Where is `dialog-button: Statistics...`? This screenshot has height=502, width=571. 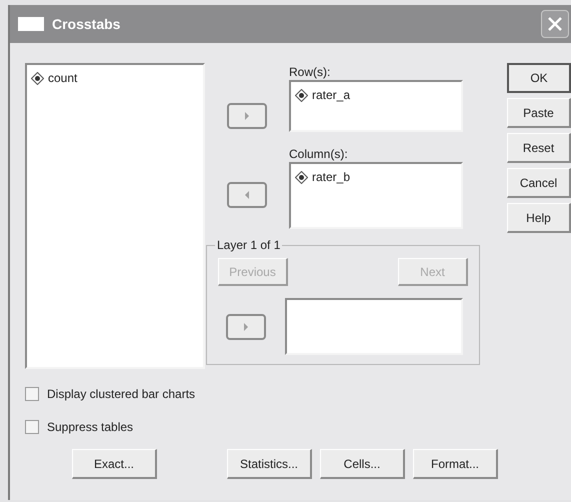
dialog-button: Statistics... is located at coordinates (269, 464).